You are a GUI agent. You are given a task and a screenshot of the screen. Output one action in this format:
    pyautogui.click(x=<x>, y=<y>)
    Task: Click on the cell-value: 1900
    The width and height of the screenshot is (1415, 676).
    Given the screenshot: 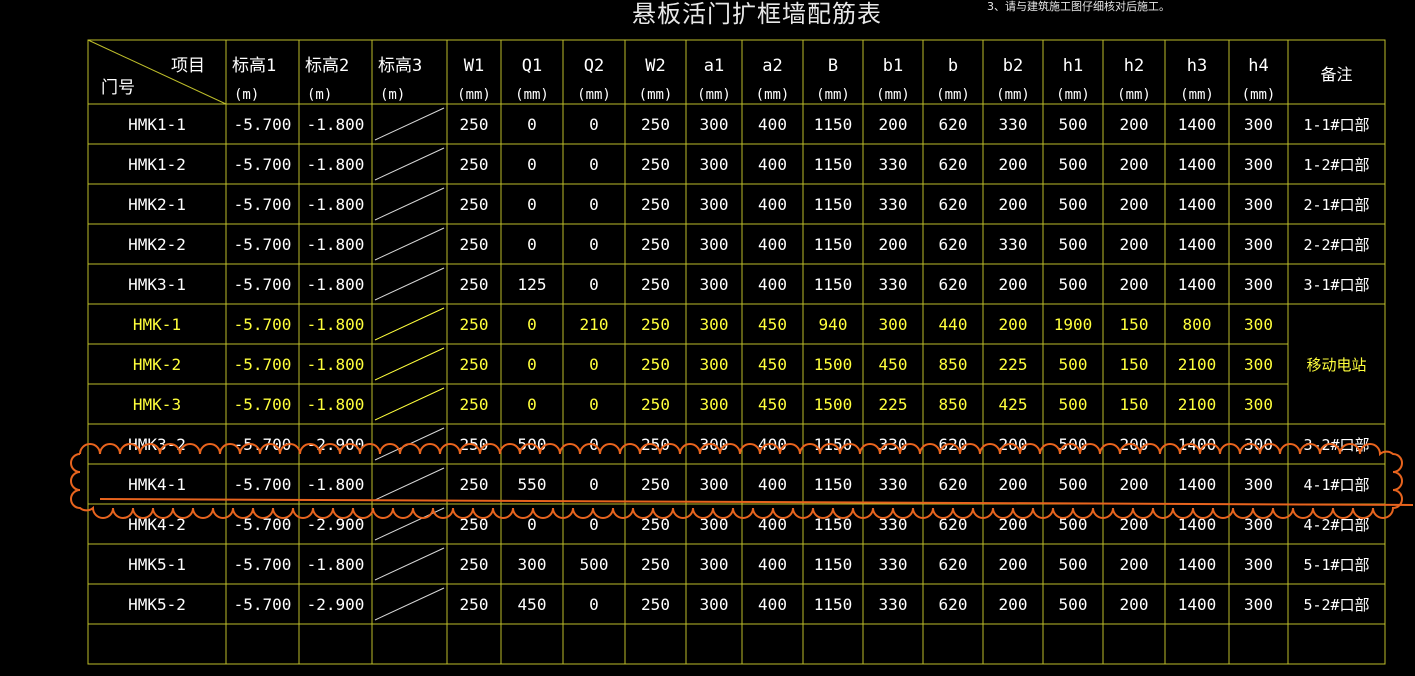 What is the action you would take?
    pyautogui.click(x=1073, y=324)
    